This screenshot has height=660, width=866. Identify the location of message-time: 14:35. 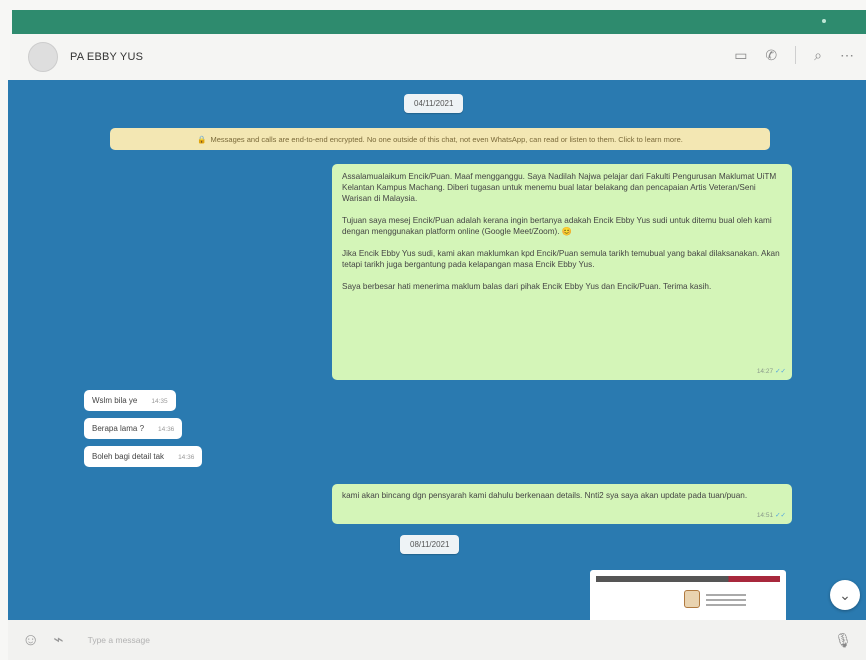
(159, 401).